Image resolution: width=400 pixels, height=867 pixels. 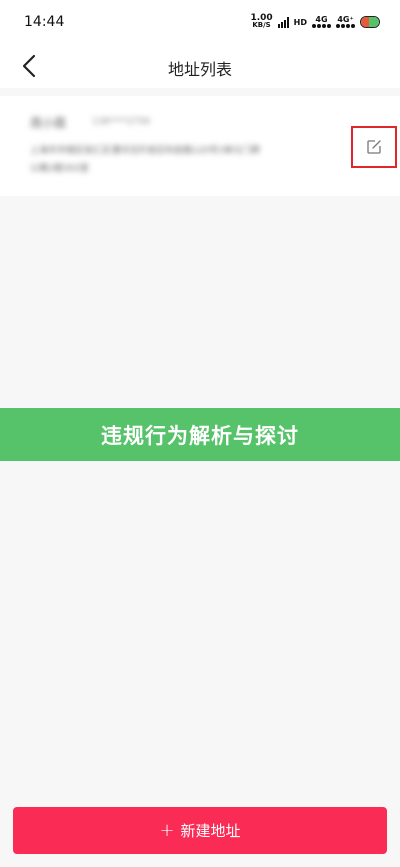 What do you see at coordinates (121, 122) in the screenshot?
I see `recipient-phone: 138****2756` at bounding box center [121, 122].